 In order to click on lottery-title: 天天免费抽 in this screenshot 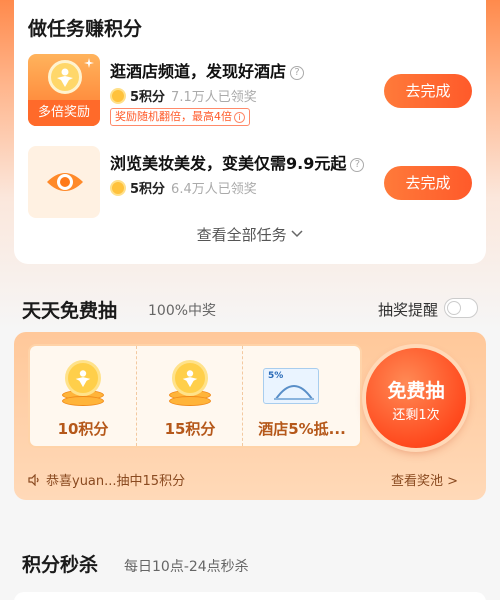, I will do `click(70, 311)`.